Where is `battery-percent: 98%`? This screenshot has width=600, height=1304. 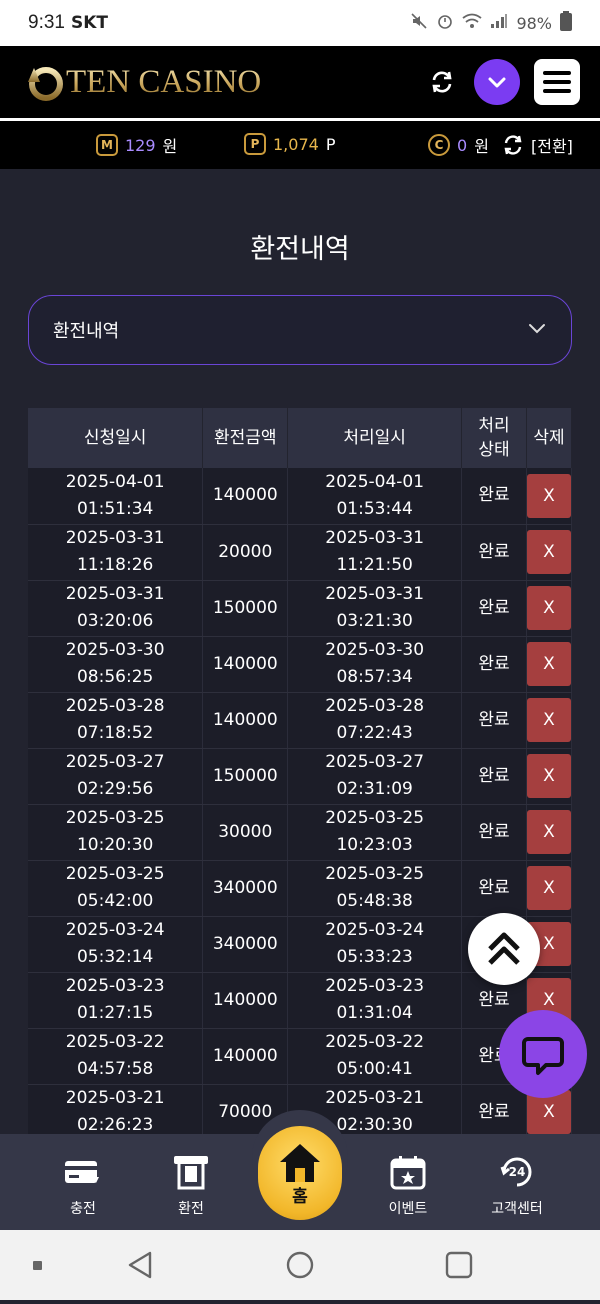
battery-percent: 98% is located at coordinates (534, 23).